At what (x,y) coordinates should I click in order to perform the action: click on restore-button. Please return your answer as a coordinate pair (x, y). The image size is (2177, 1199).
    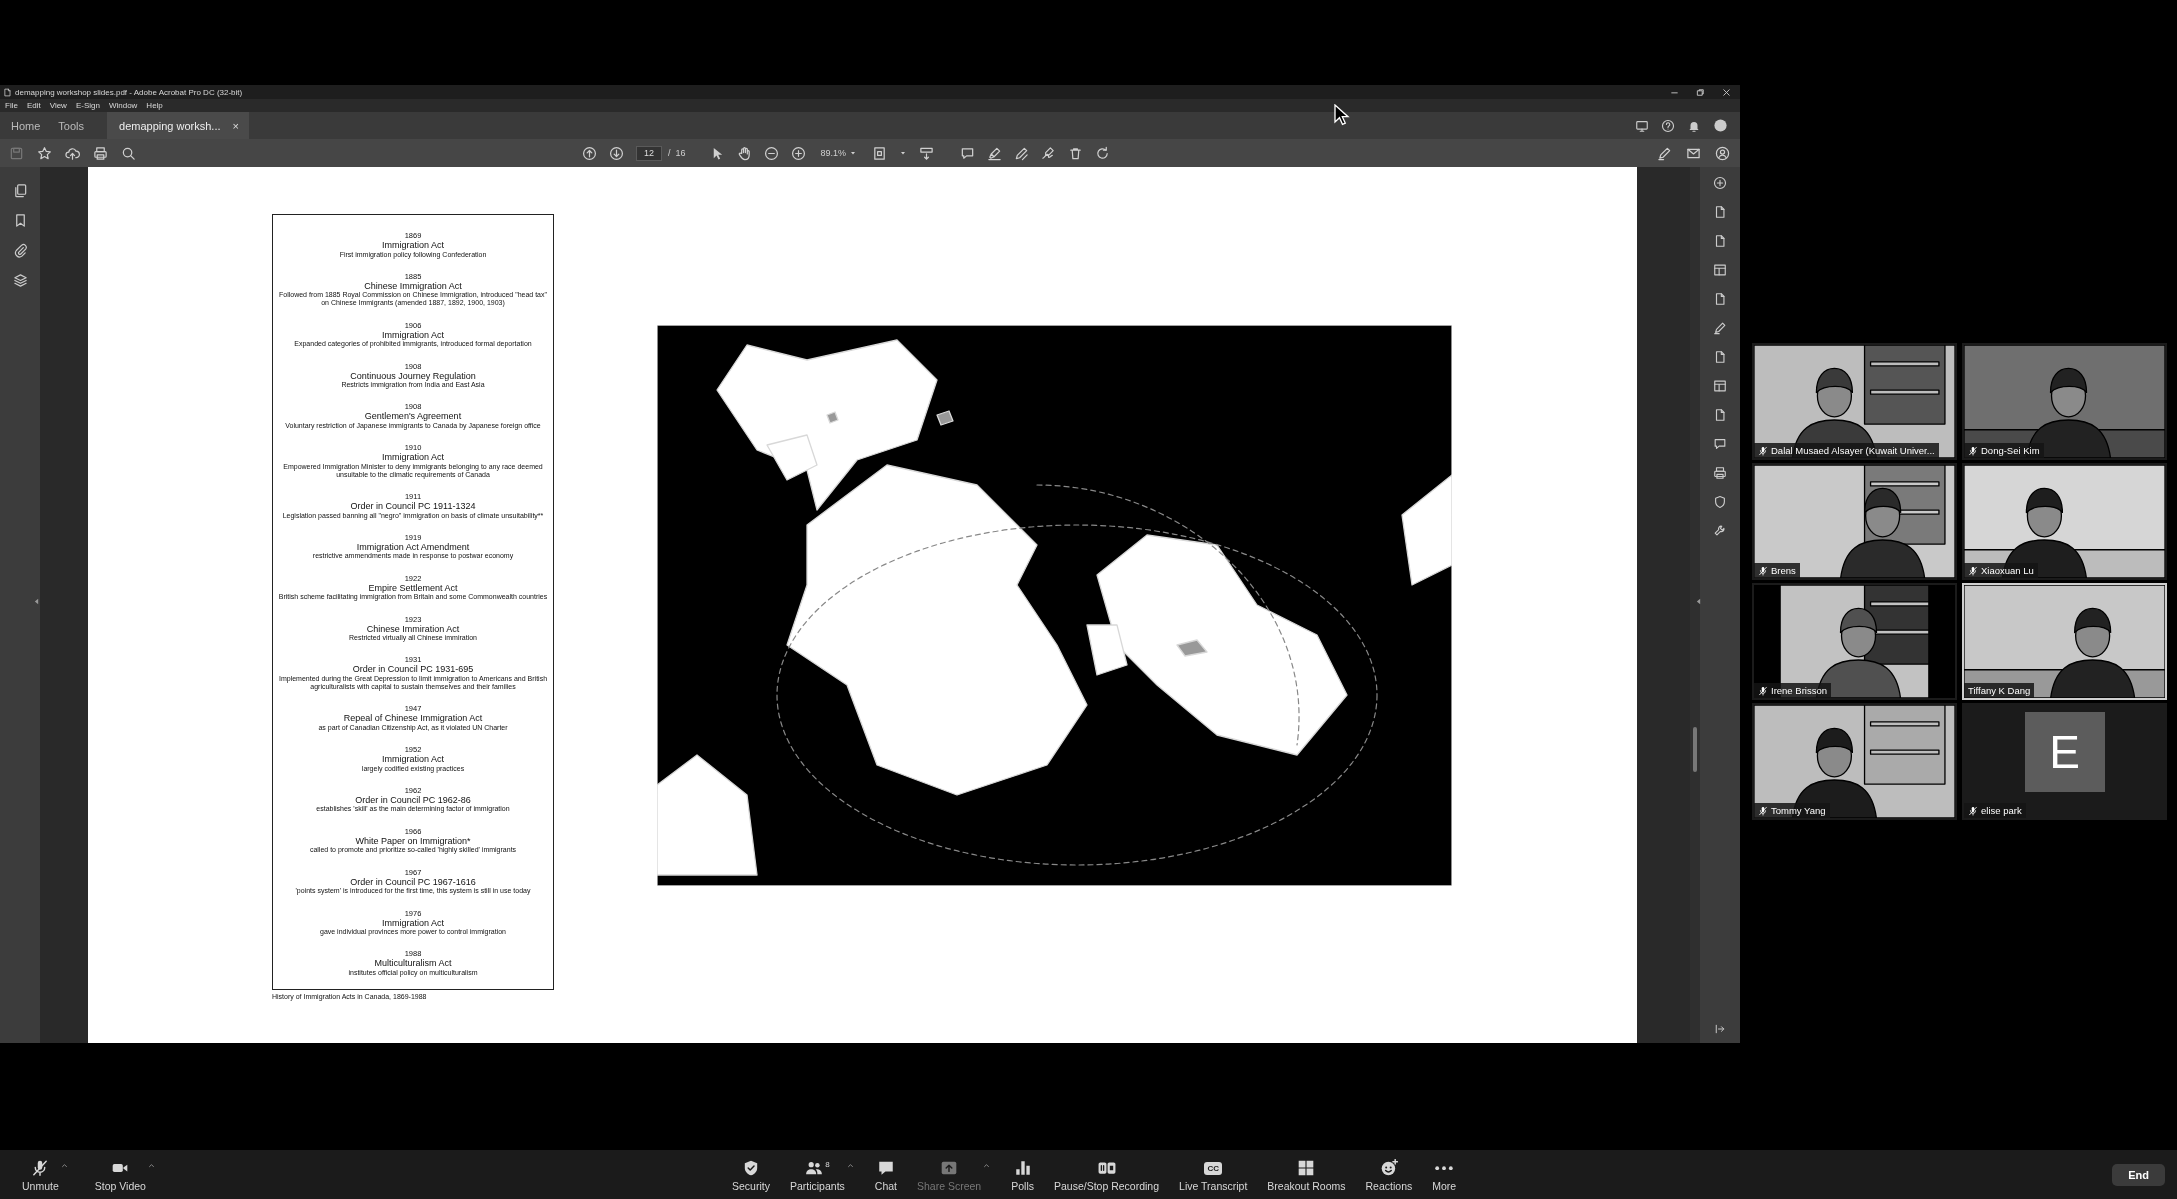
    Looking at the image, I should click on (1700, 92).